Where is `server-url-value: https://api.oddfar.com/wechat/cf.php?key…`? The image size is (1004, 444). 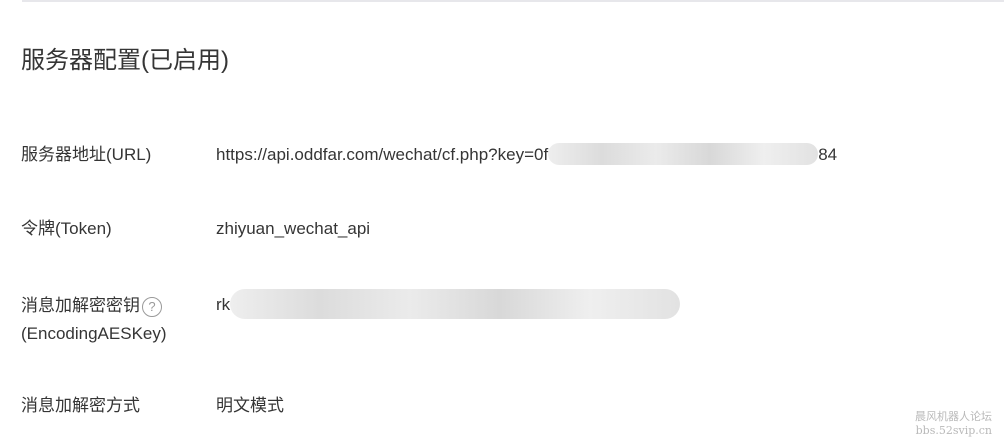 server-url-value: https://api.oddfar.com/wechat/cf.php?key… is located at coordinates (526, 155).